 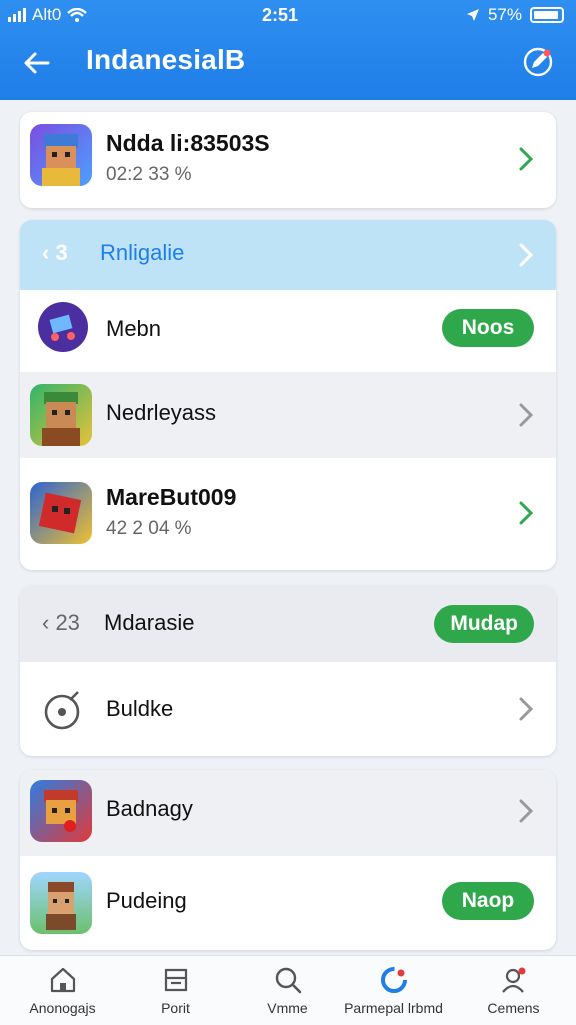 I want to click on list-item: Ndda li:83503S 02:2 33 %, so click(x=288, y=160).